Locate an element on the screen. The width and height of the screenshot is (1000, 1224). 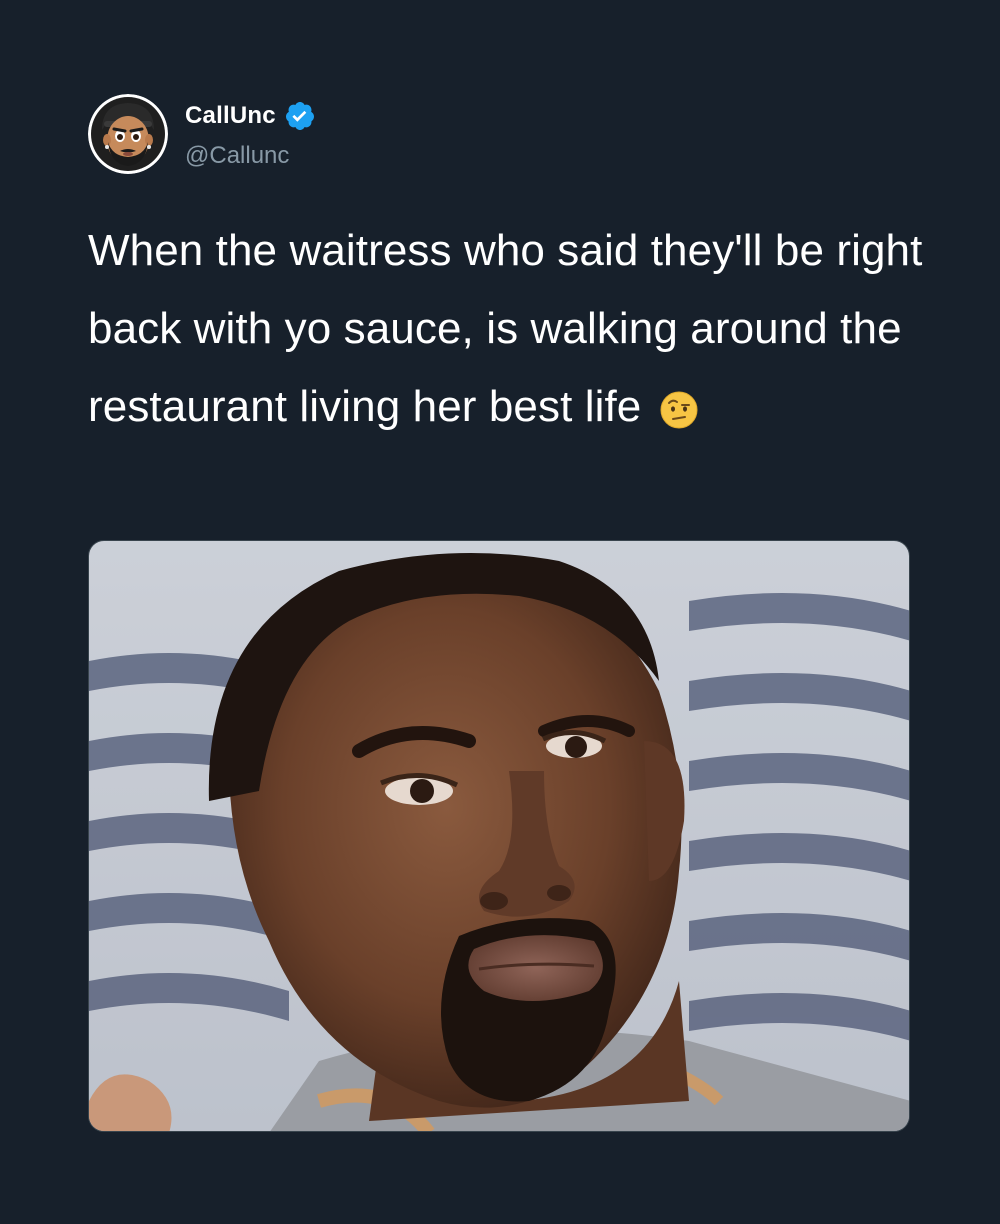
name-row: CallUnc is located at coordinates (250, 116).